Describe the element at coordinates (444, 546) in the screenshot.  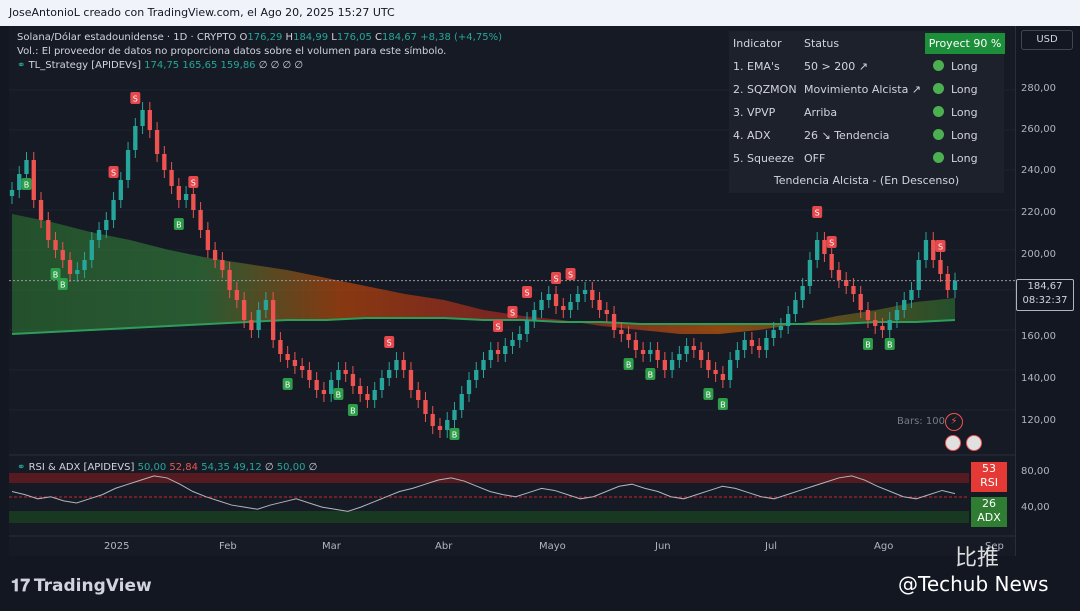
I see `time-tick: Abr` at that location.